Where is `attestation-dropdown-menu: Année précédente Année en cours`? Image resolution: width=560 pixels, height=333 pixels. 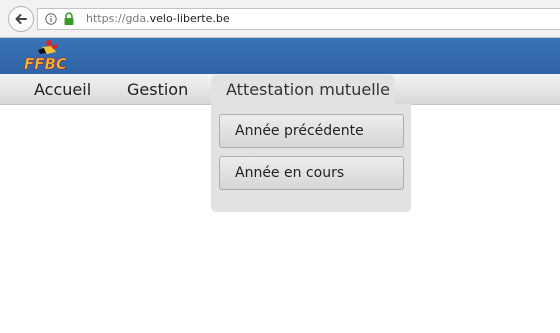
attestation-dropdown-menu: Année précédente Année en cours is located at coordinates (311, 158).